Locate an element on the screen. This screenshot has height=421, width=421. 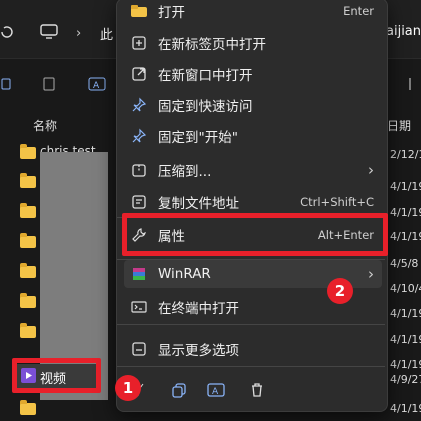
terminal-icon is located at coordinates (139, 307).